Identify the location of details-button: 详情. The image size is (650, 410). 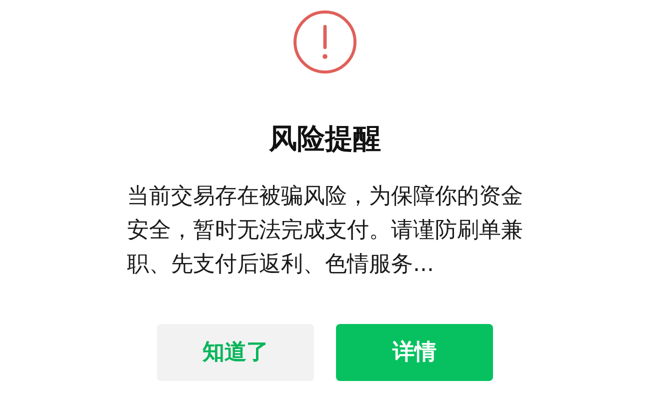
(414, 352).